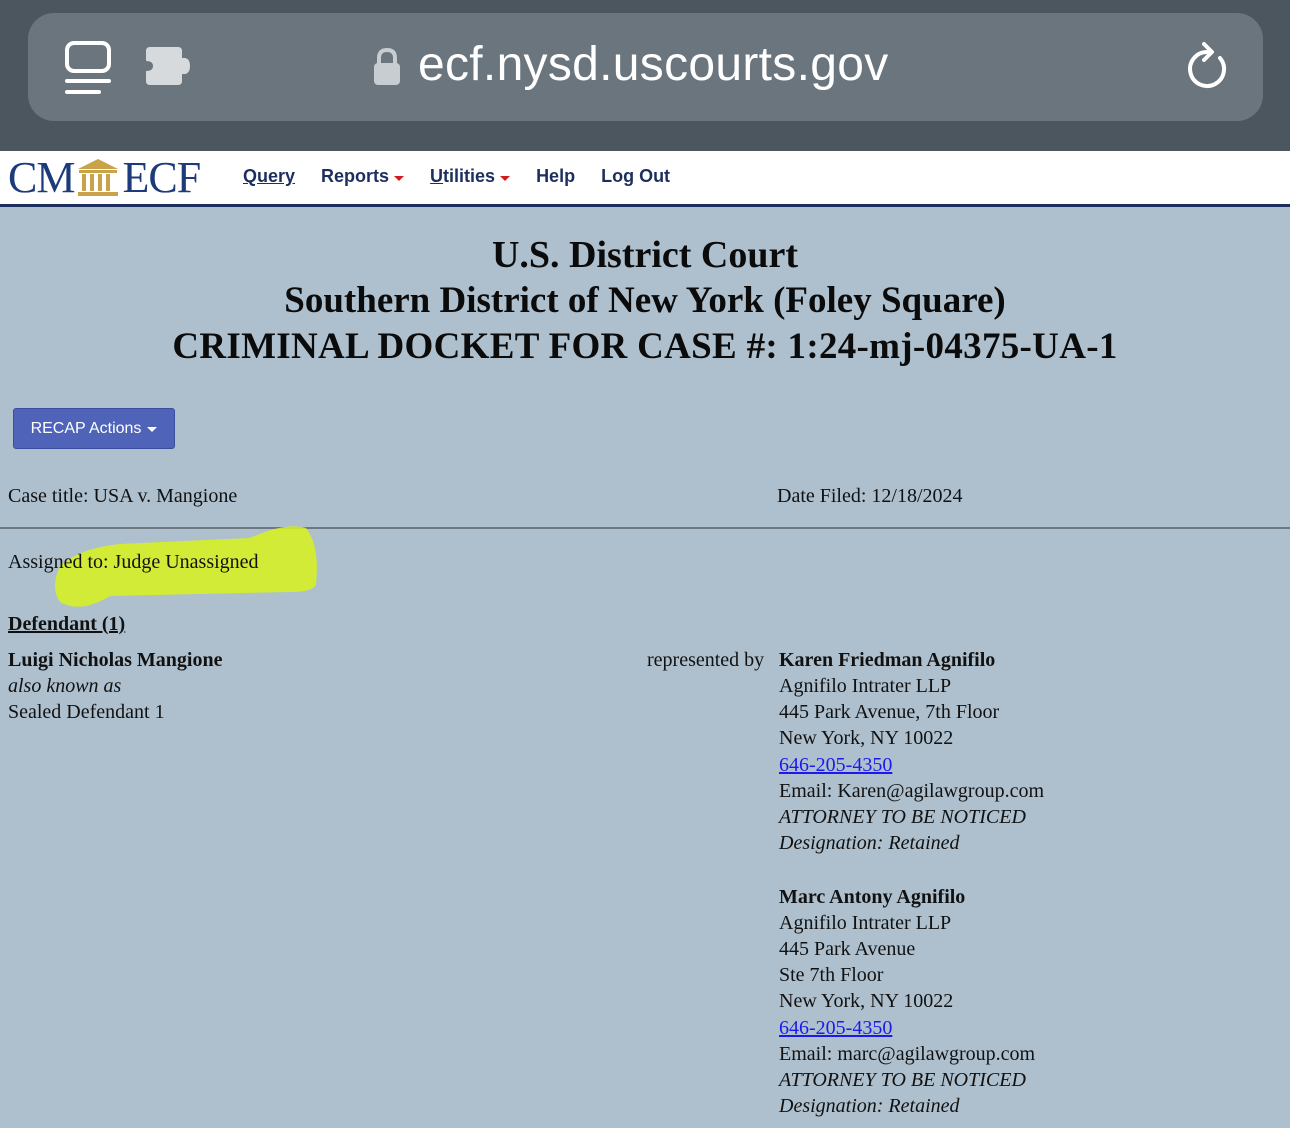  Describe the element at coordinates (65, 686) in the screenshot. I see `aka-label: also known as` at that location.